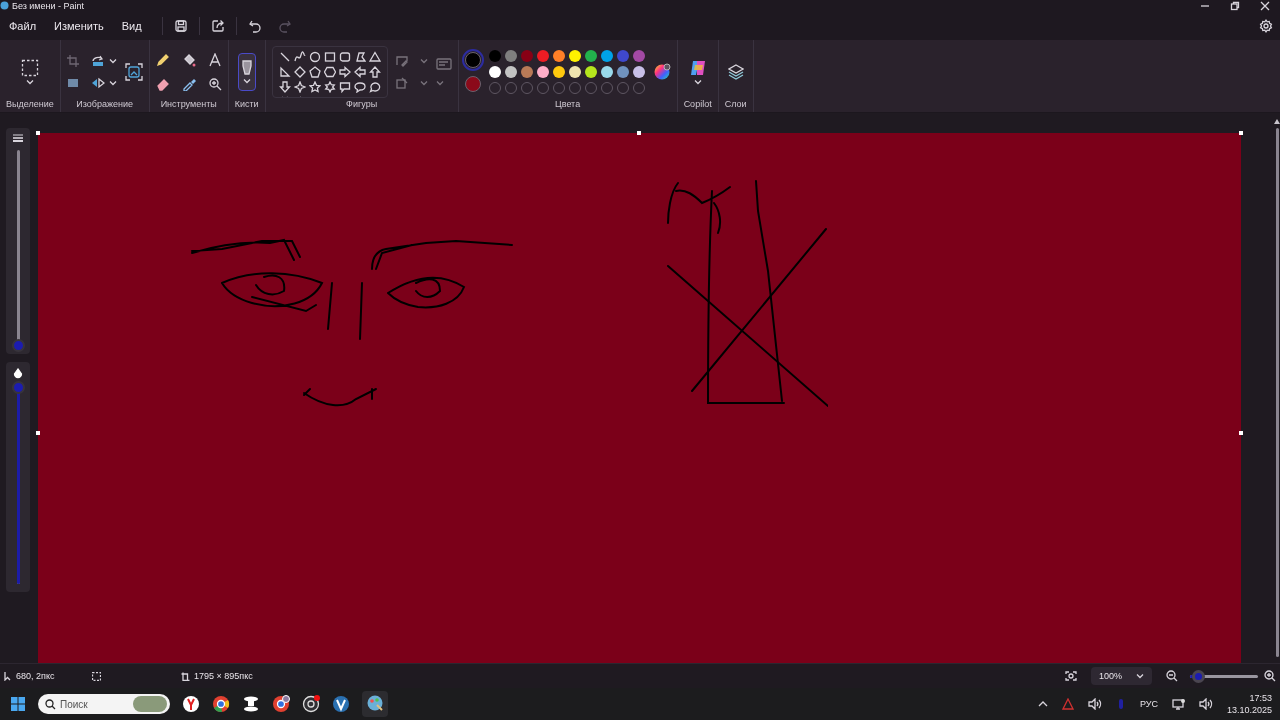  Describe the element at coordinates (299, 56) in the screenshot. I see `curve-shape-icon` at that location.